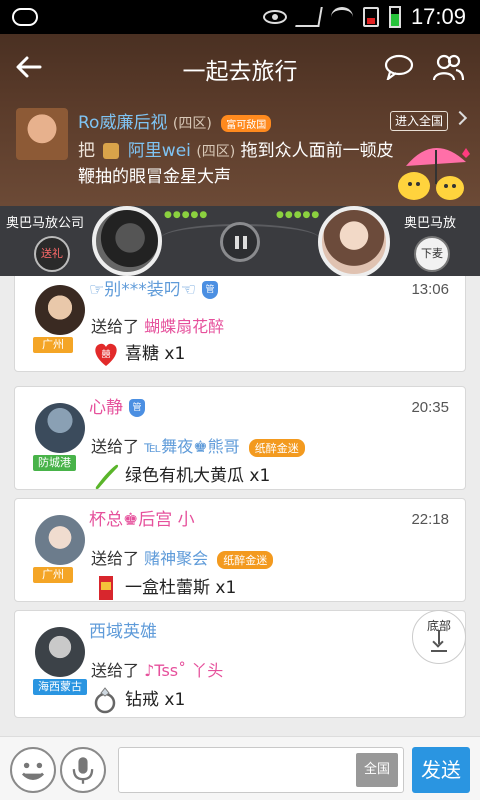  I want to click on region-badge: 海西蒙古, so click(60, 687).